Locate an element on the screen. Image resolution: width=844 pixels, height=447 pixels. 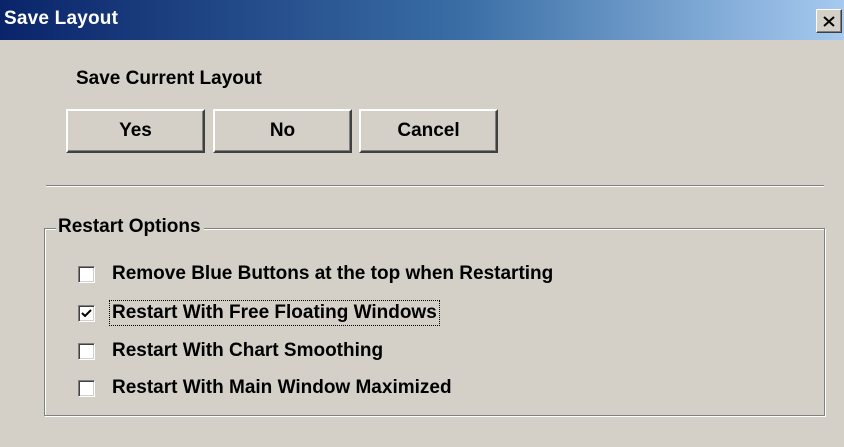
close-icon is located at coordinates (829, 21).